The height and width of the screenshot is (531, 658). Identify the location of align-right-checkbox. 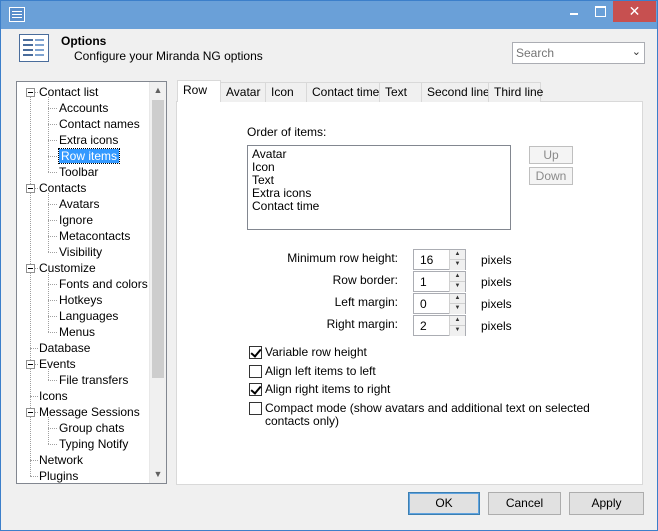
(255, 389).